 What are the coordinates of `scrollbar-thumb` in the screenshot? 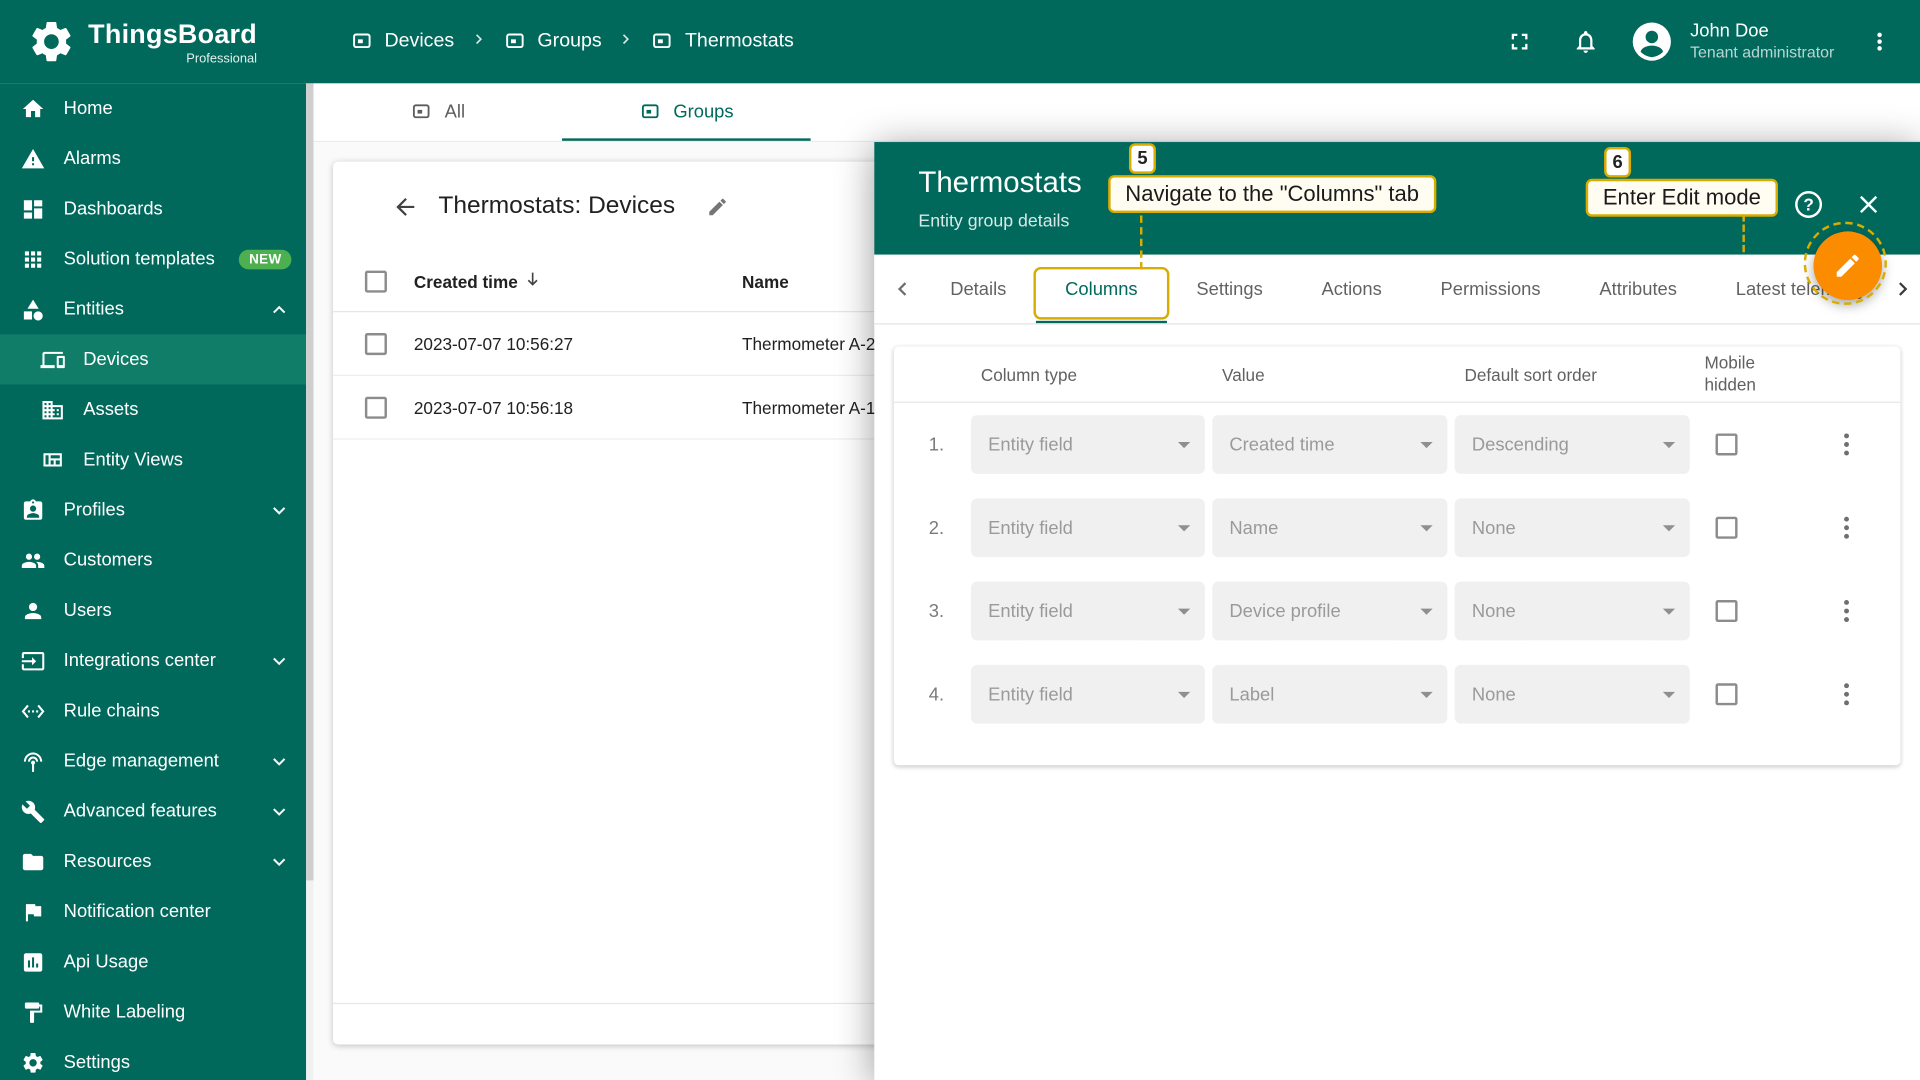 It's located at (310, 482).